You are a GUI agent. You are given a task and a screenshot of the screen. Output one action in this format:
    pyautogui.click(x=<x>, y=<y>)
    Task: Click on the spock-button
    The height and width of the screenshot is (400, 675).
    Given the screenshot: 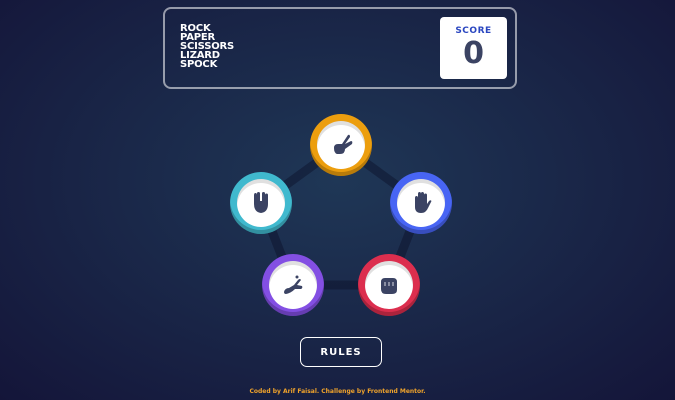 What is the action you would take?
    pyautogui.click(x=261, y=203)
    